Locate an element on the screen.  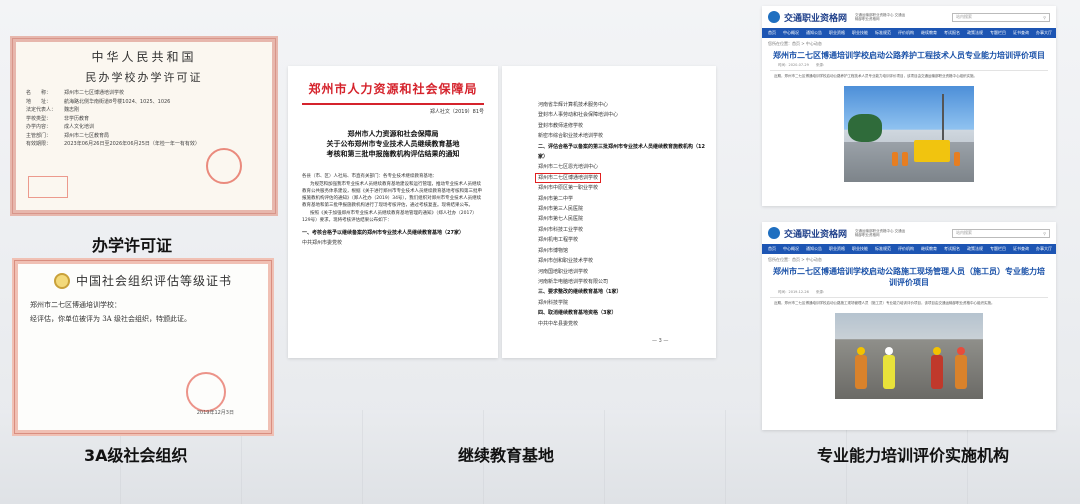
list-item: 新密市综合职业技术培训学校 is located at coordinates (622, 136).